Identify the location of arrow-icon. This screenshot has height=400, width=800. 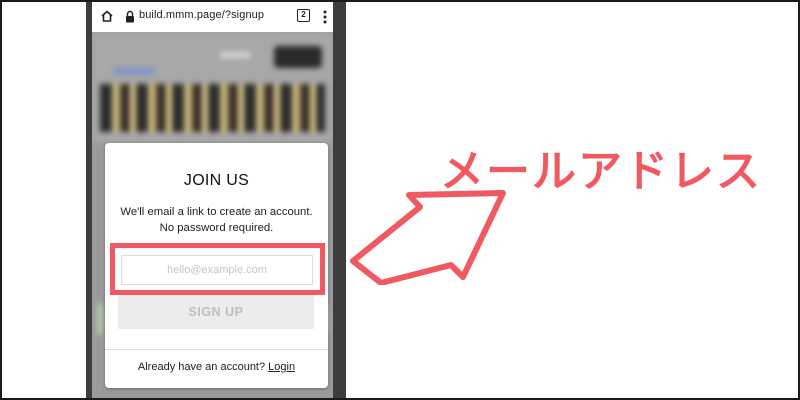
(428, 237).